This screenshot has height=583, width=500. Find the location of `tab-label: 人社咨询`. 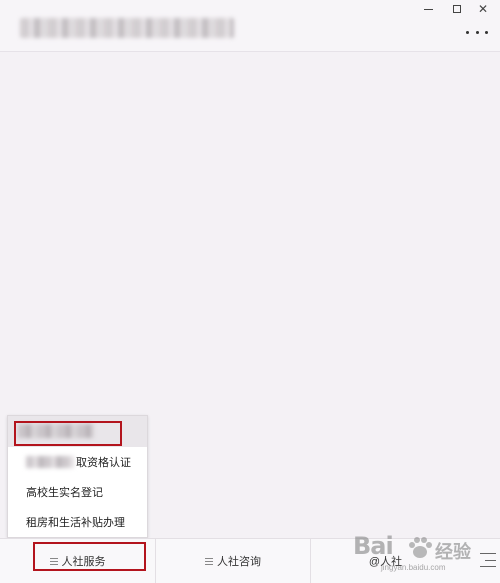

tab-label: 人社咨询 is located at coordinates (239, 562).